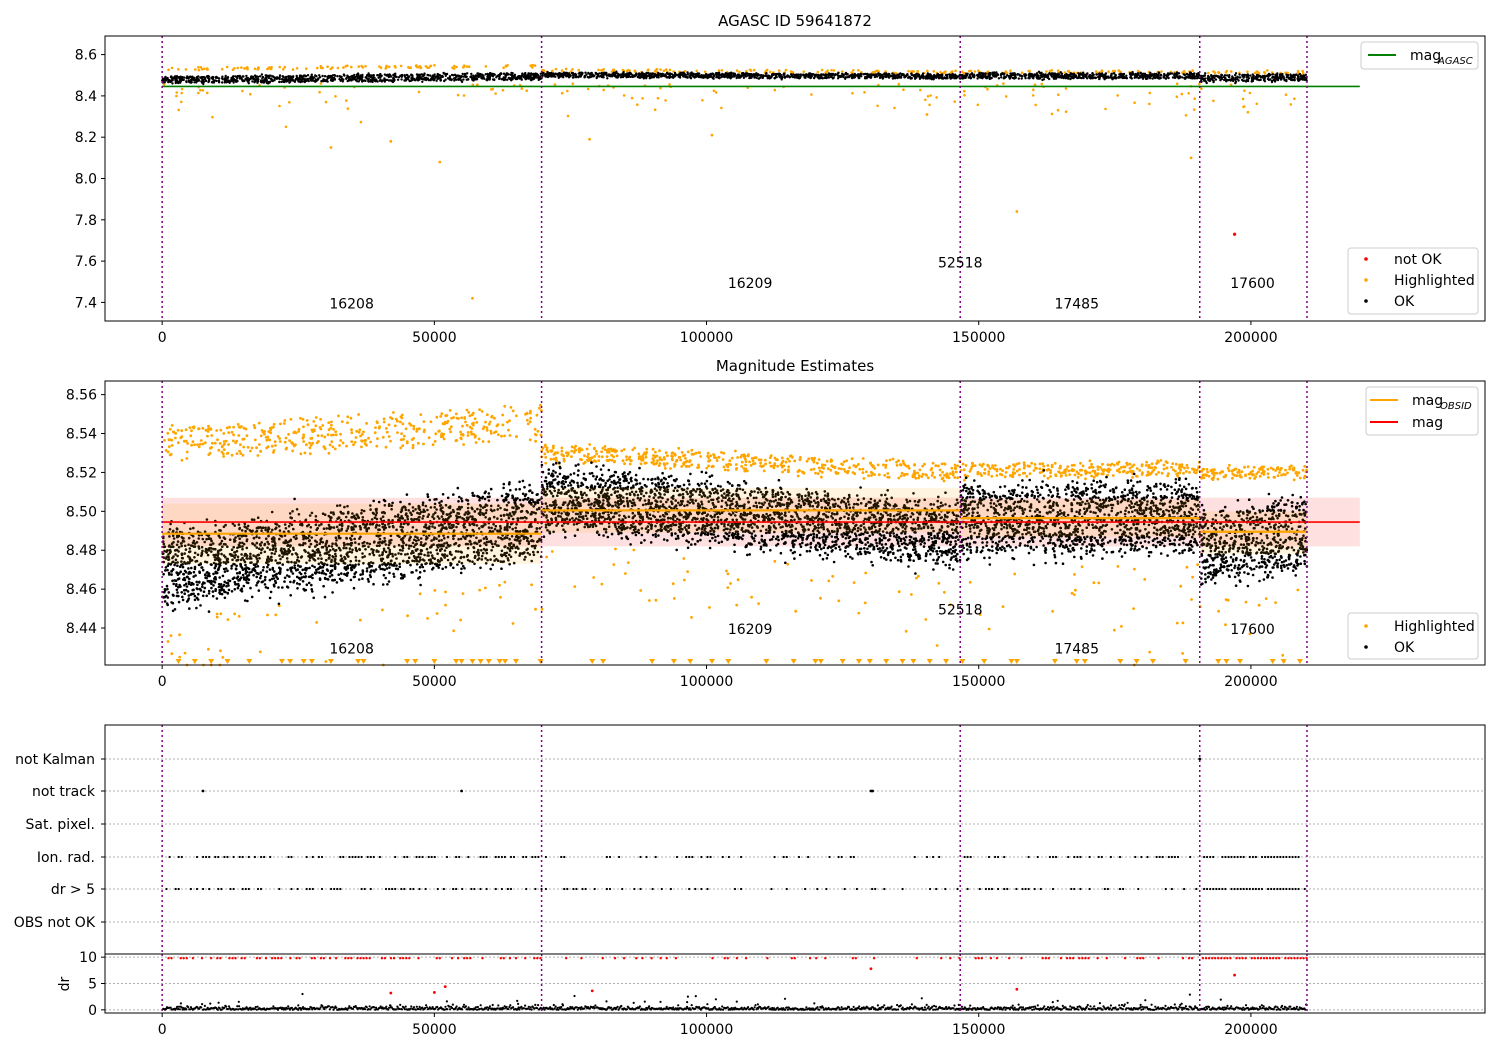 The image size is (1500, 1050). What do you see at coordinates (86, 180) in the screenshot?
I see `y-tick-label: 8.0` at bounding box center [86, 180].